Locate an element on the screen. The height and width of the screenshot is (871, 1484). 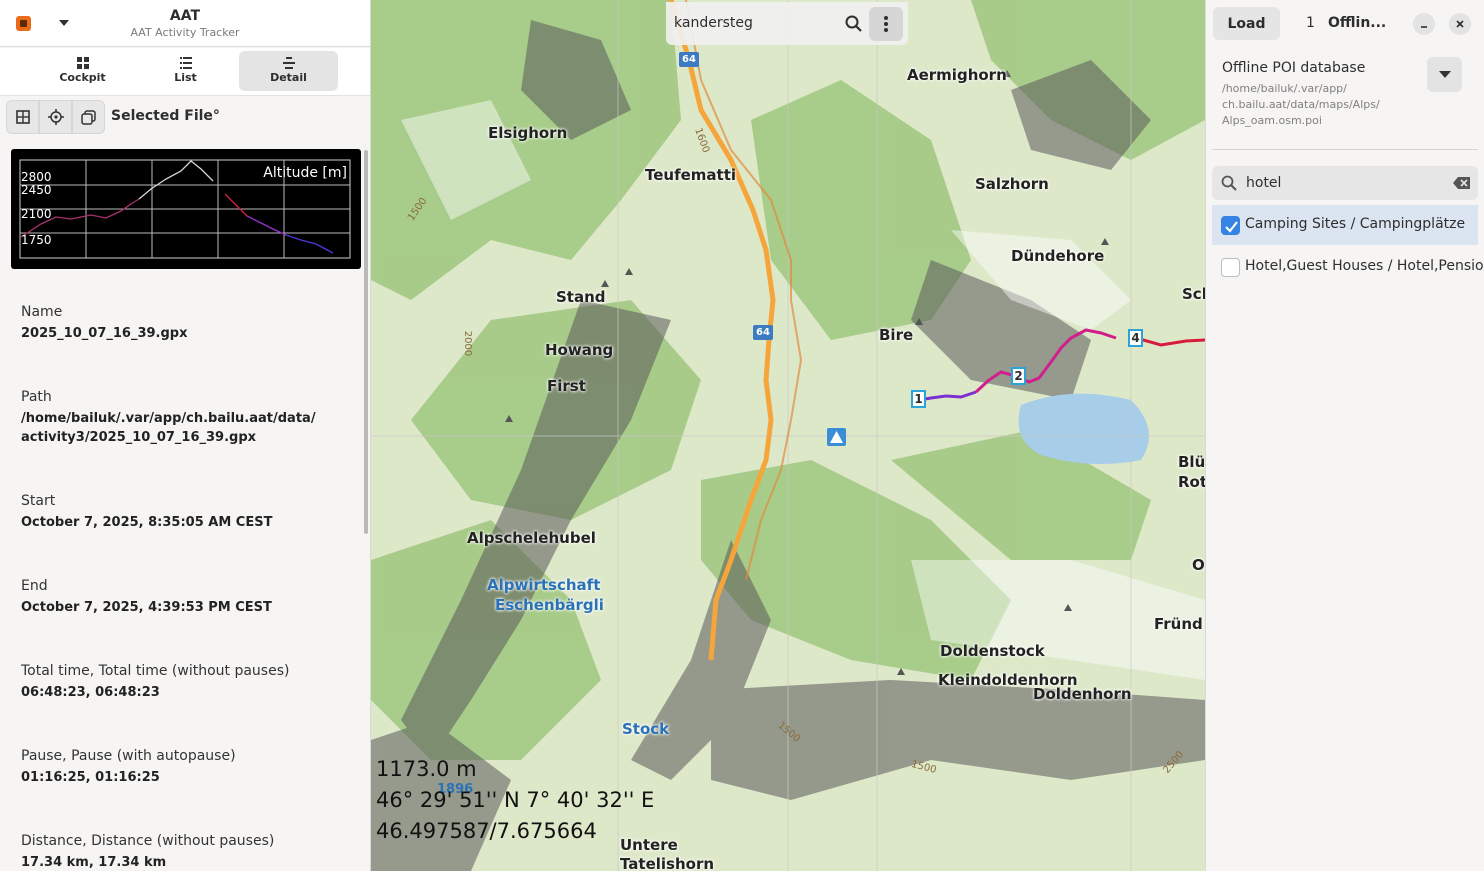
detail-end: End October 7, 2025, 4:39:53 PM CEST is located at coordinates (191, 597).